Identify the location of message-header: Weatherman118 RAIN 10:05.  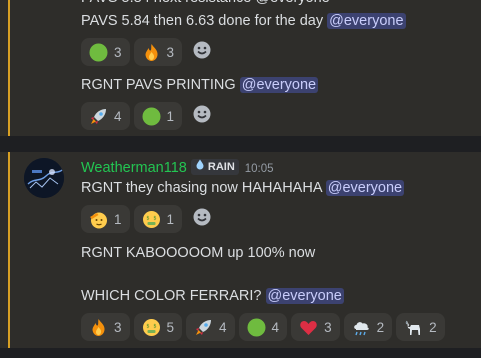
(177, 168).